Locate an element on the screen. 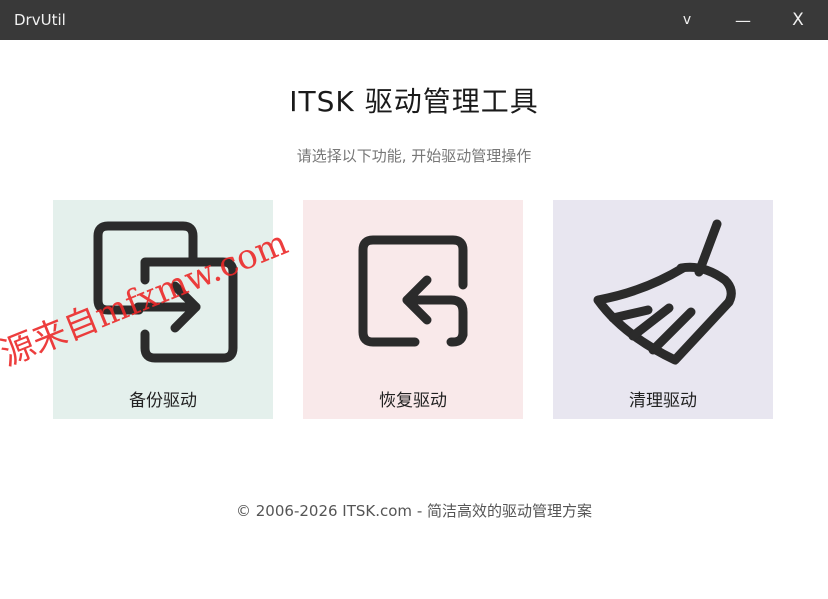 This screenshot has height=599, width=828. backup-driver-label: 备份驱动 is located at coordinates (163, 401).